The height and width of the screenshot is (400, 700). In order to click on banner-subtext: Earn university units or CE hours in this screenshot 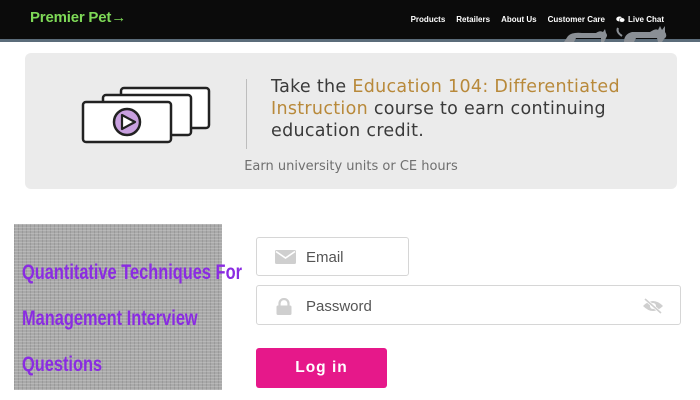, I will do `click(351, 166)`.